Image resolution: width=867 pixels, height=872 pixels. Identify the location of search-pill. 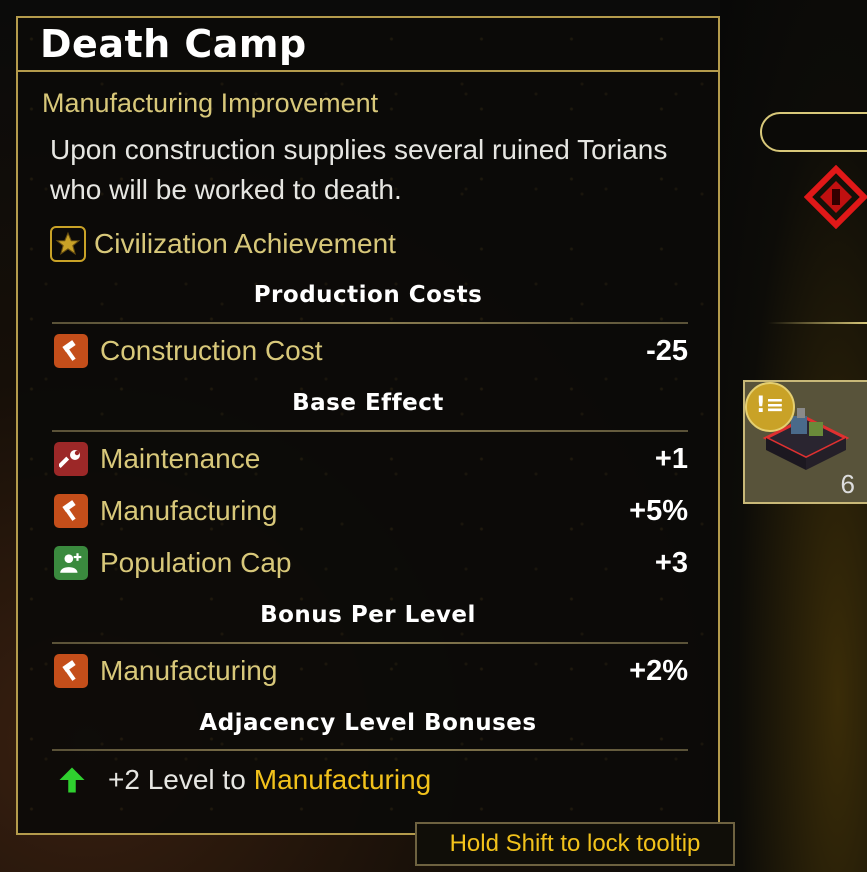
(813, 132).